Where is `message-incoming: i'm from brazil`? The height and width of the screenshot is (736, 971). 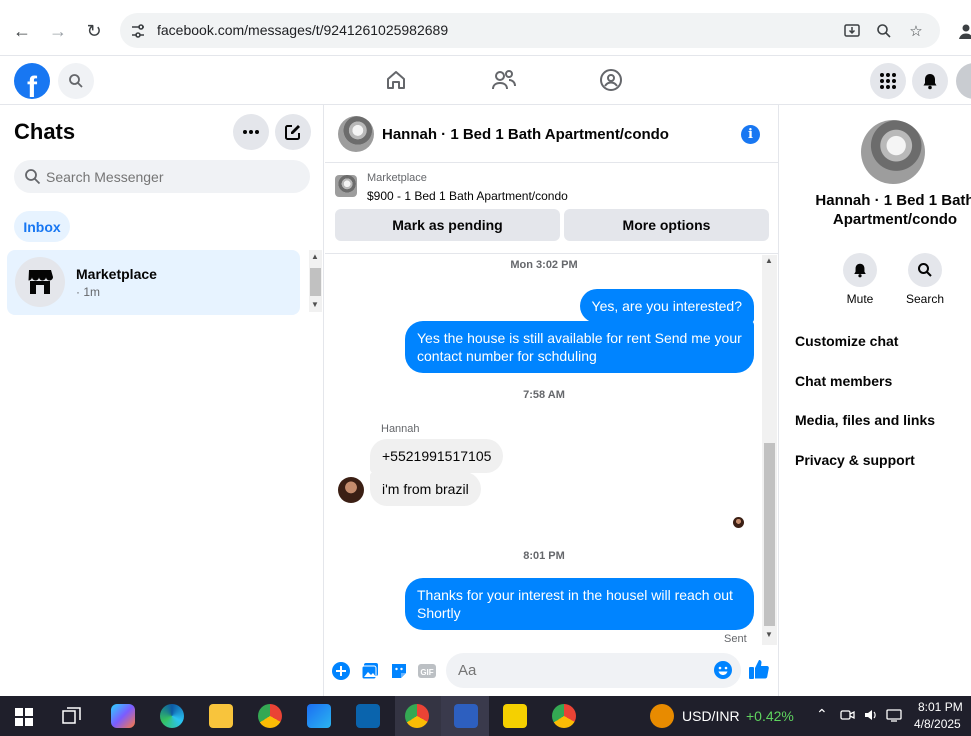
message-incoming: i'm from brazil is located at coordinates (425, 489).